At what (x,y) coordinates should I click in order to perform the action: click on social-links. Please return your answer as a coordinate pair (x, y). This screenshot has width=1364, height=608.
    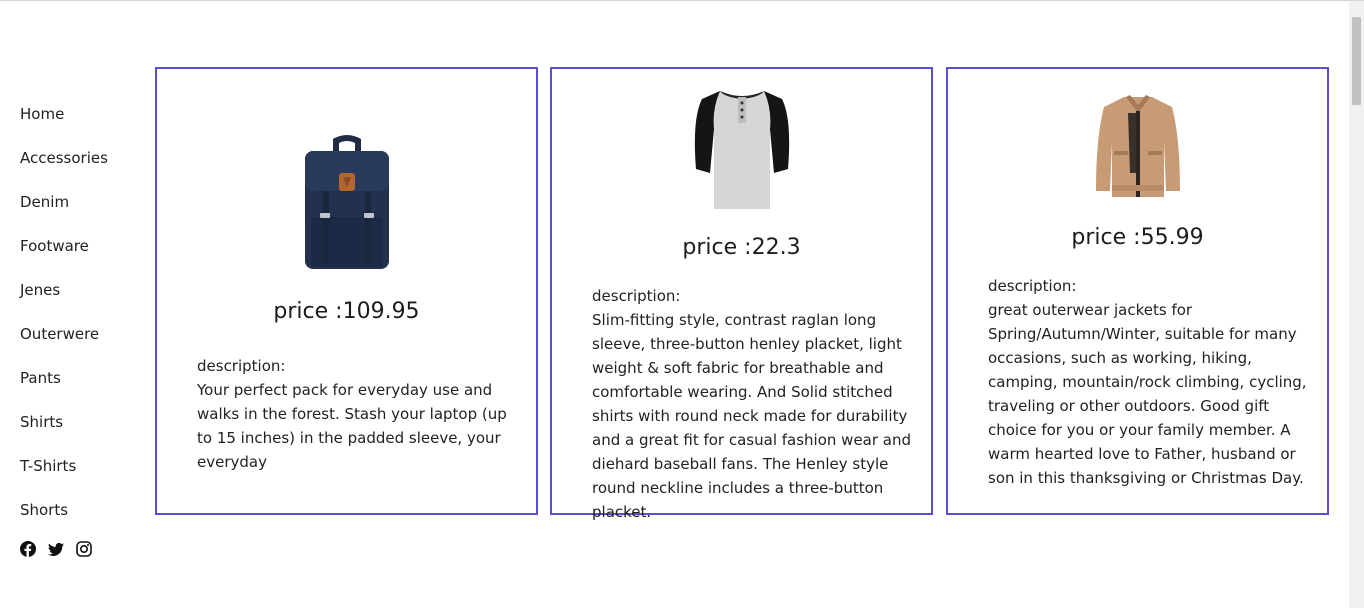
    Looking at the image, I should click on (56, 549).